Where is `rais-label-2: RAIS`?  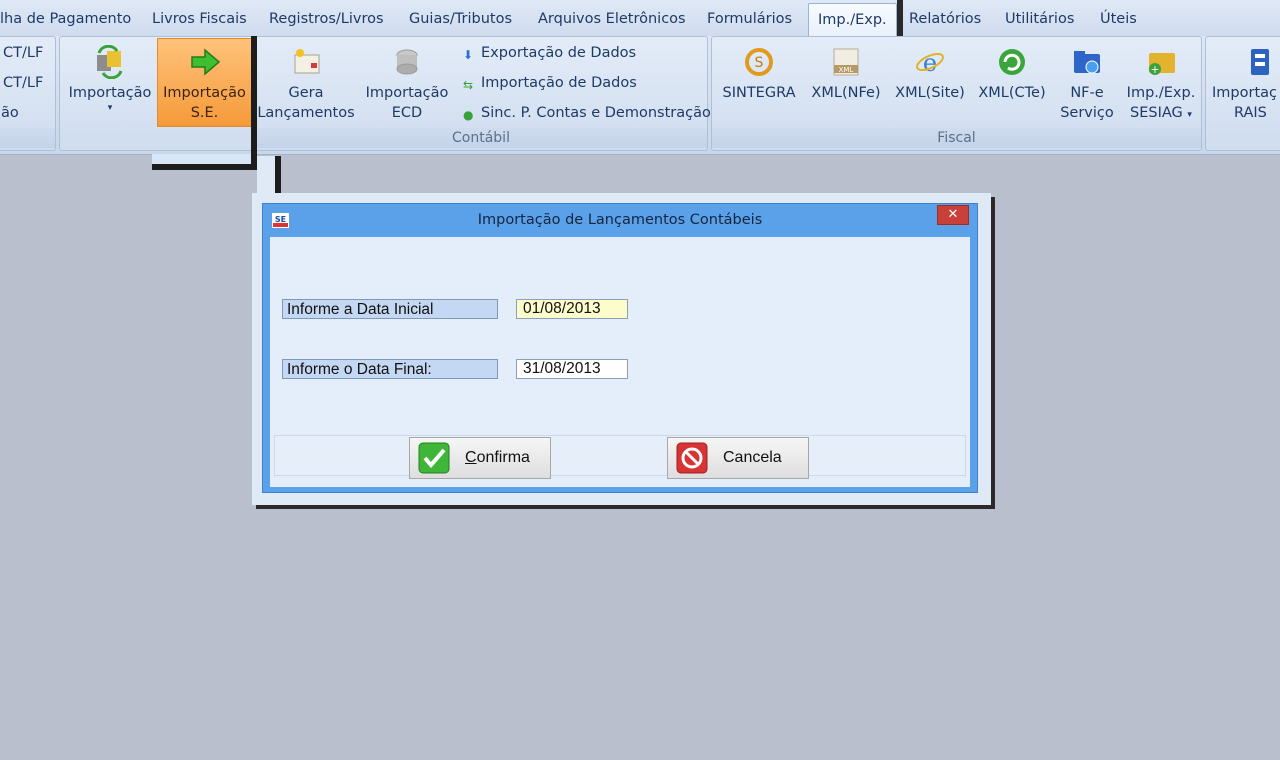 rais-label-2: RAIS is located at coordinates (1250, 113).